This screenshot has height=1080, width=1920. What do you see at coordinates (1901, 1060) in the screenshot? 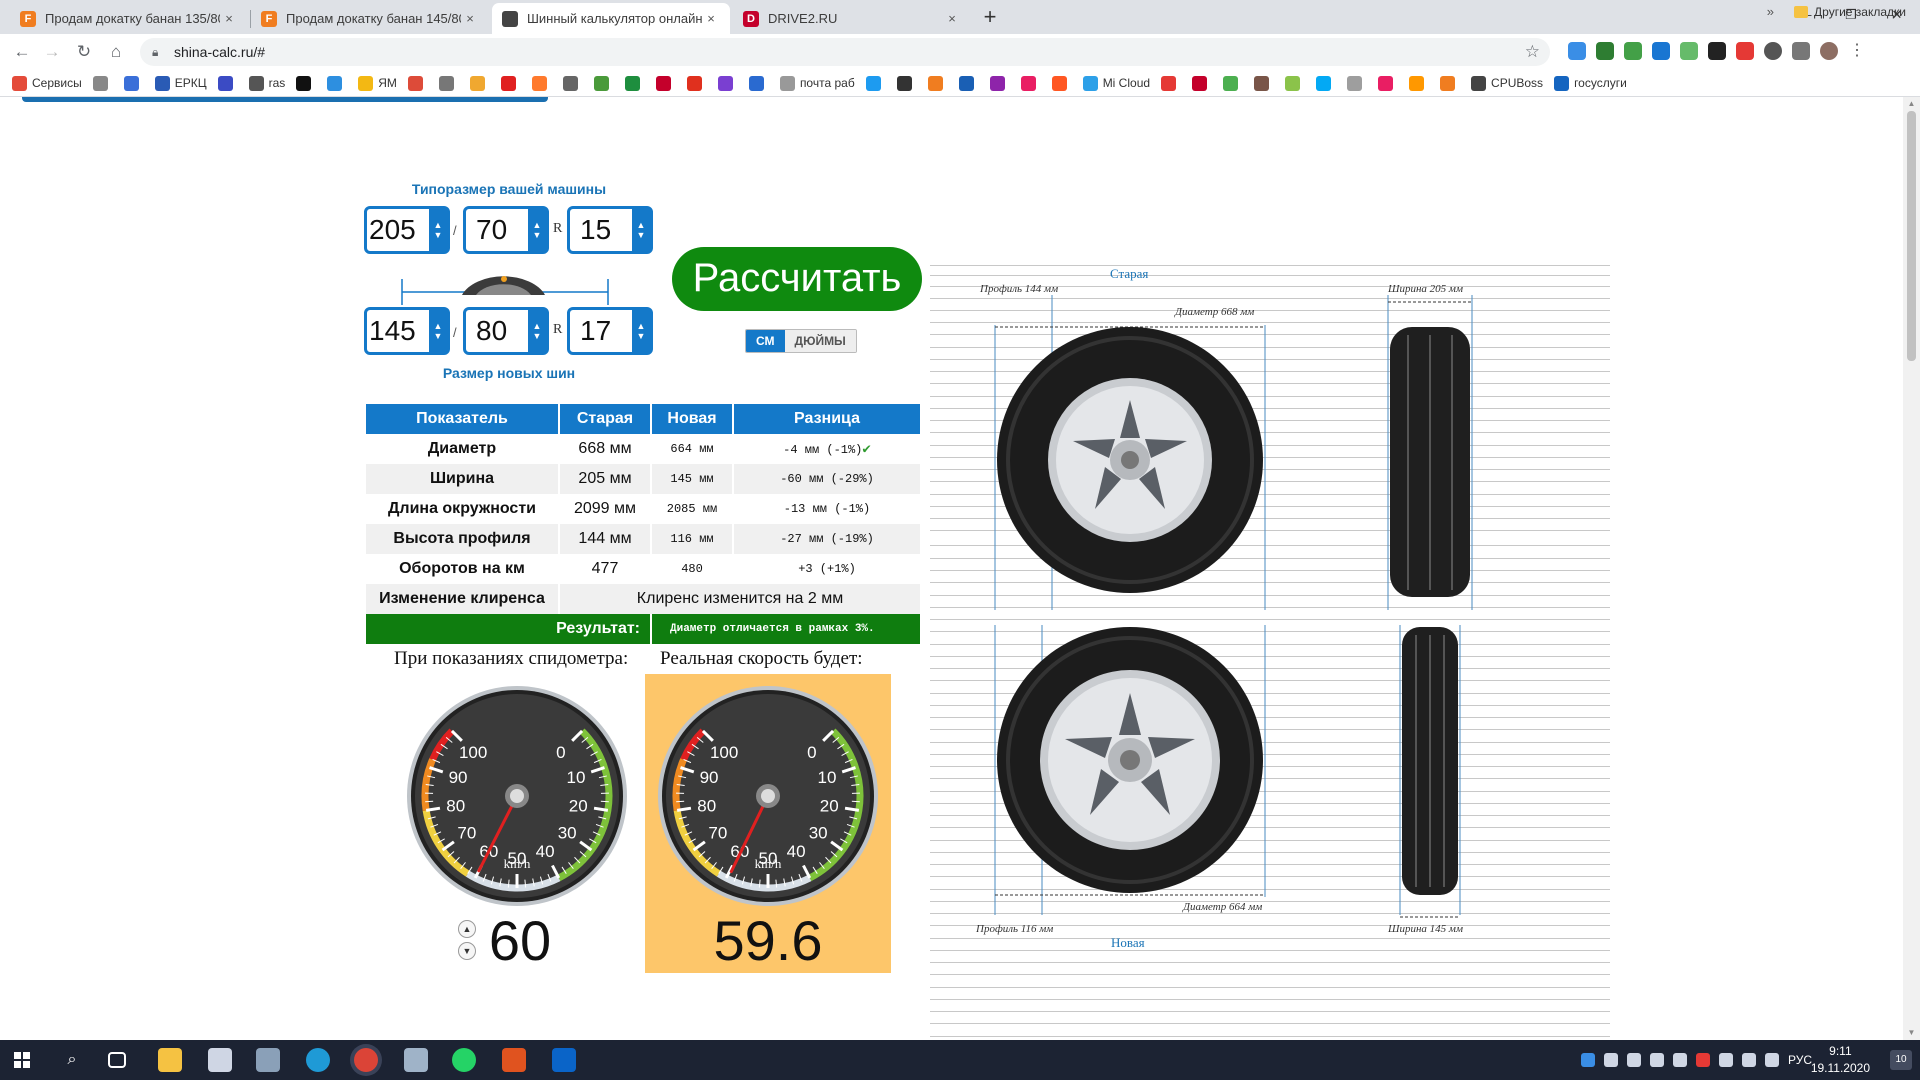
I see `notification-center-button: 10` at bounding box center [1901, 1060].